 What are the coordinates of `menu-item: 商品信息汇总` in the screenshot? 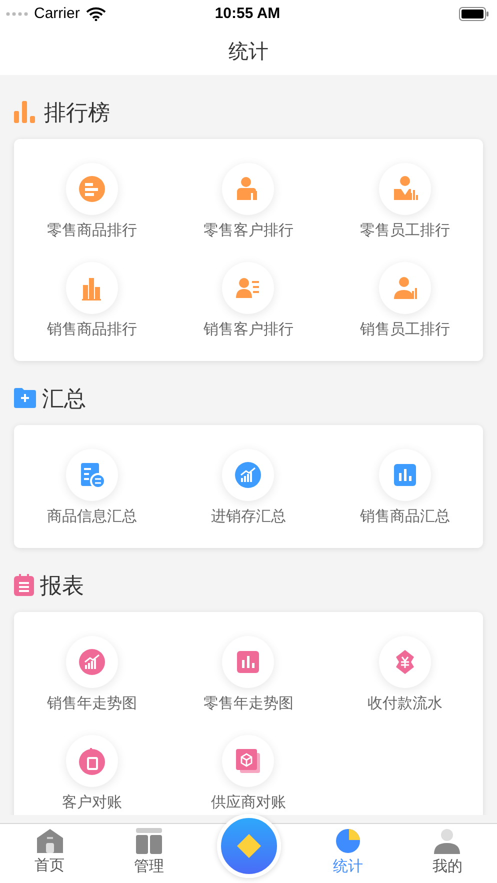 It's located at (92, 498).